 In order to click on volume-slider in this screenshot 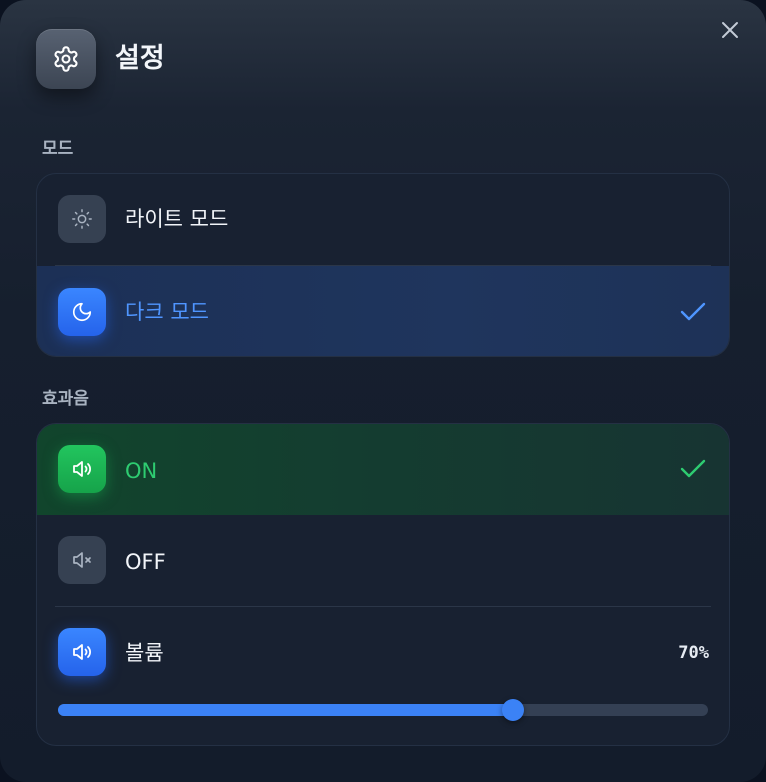, I will do `click(383, 710)`.